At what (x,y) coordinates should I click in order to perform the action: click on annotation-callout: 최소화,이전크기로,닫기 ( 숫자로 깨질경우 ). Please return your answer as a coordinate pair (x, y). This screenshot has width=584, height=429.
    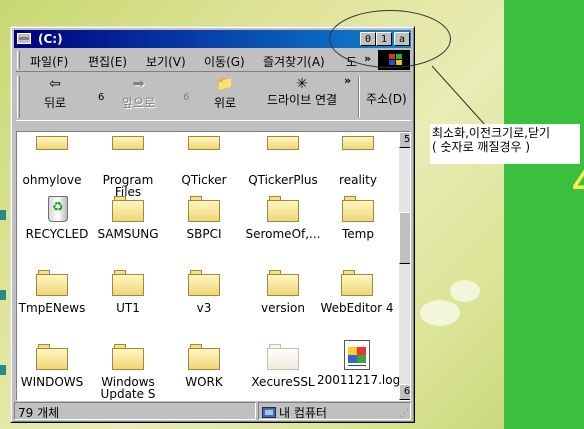
    Looking at the image, I should click on (505, 144).